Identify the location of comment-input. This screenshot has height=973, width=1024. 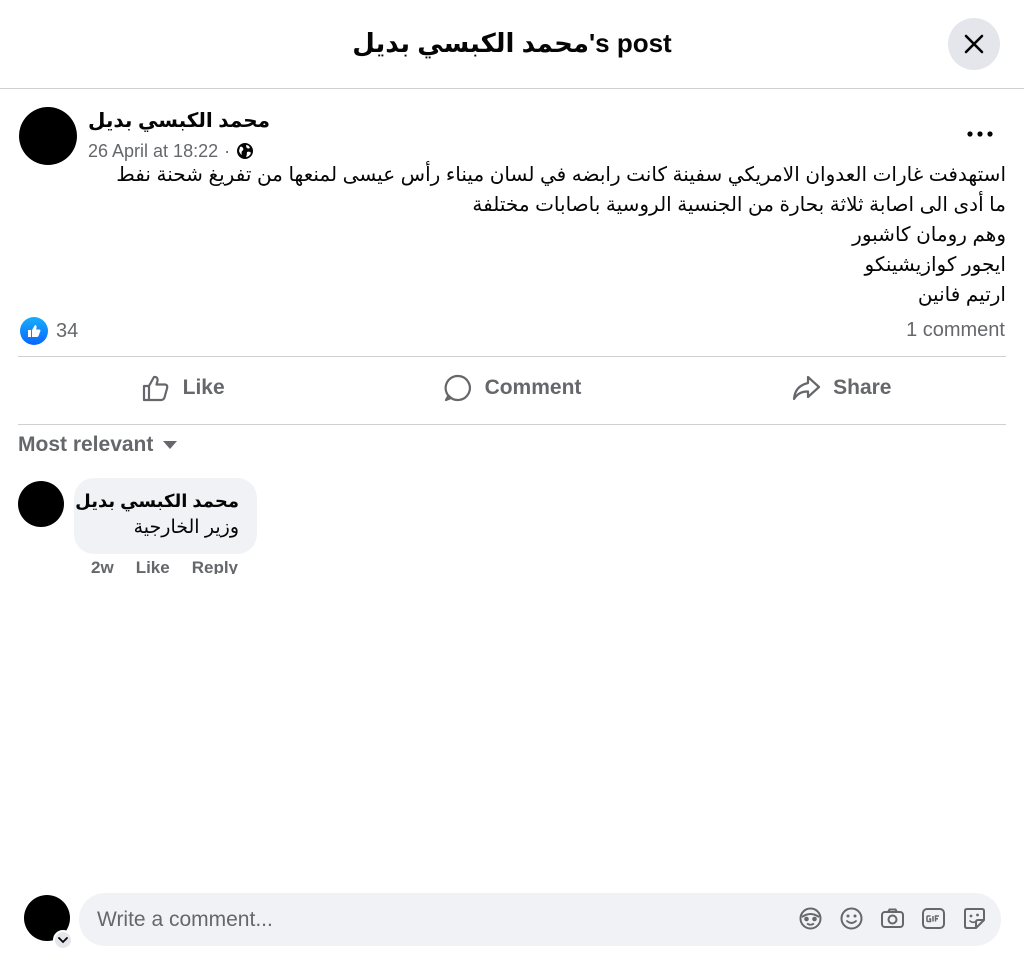
(437, 919).